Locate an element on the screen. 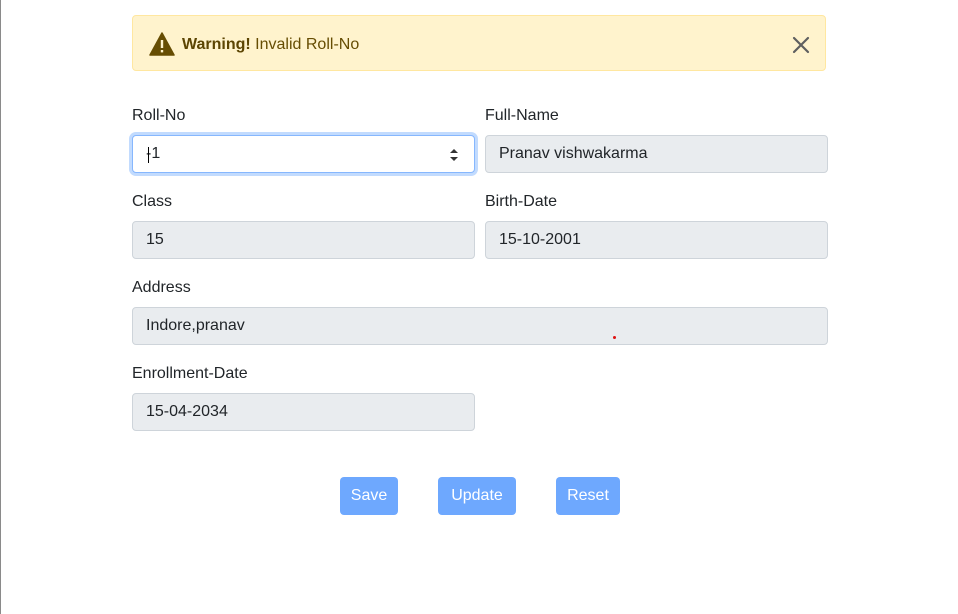 This screenshot has height=614, width=958. update-button: Update is located at coordinates (477, 496).